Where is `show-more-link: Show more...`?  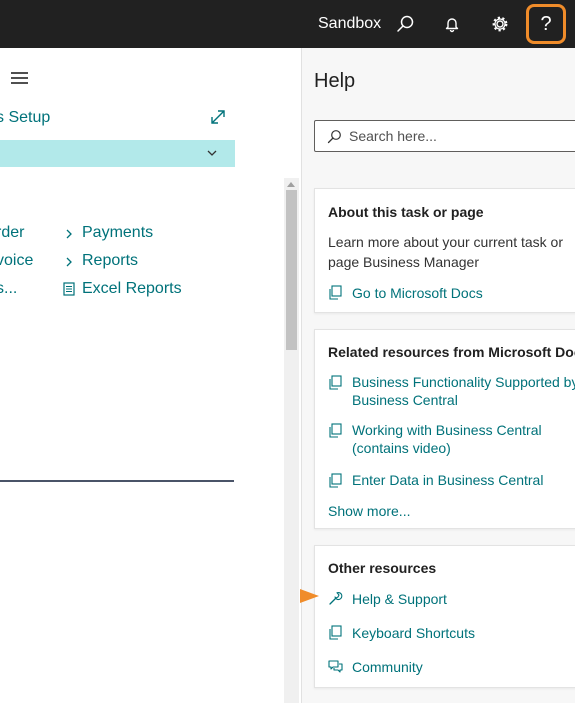 show-more-link: Show more... is located at coordinates (369, 511).